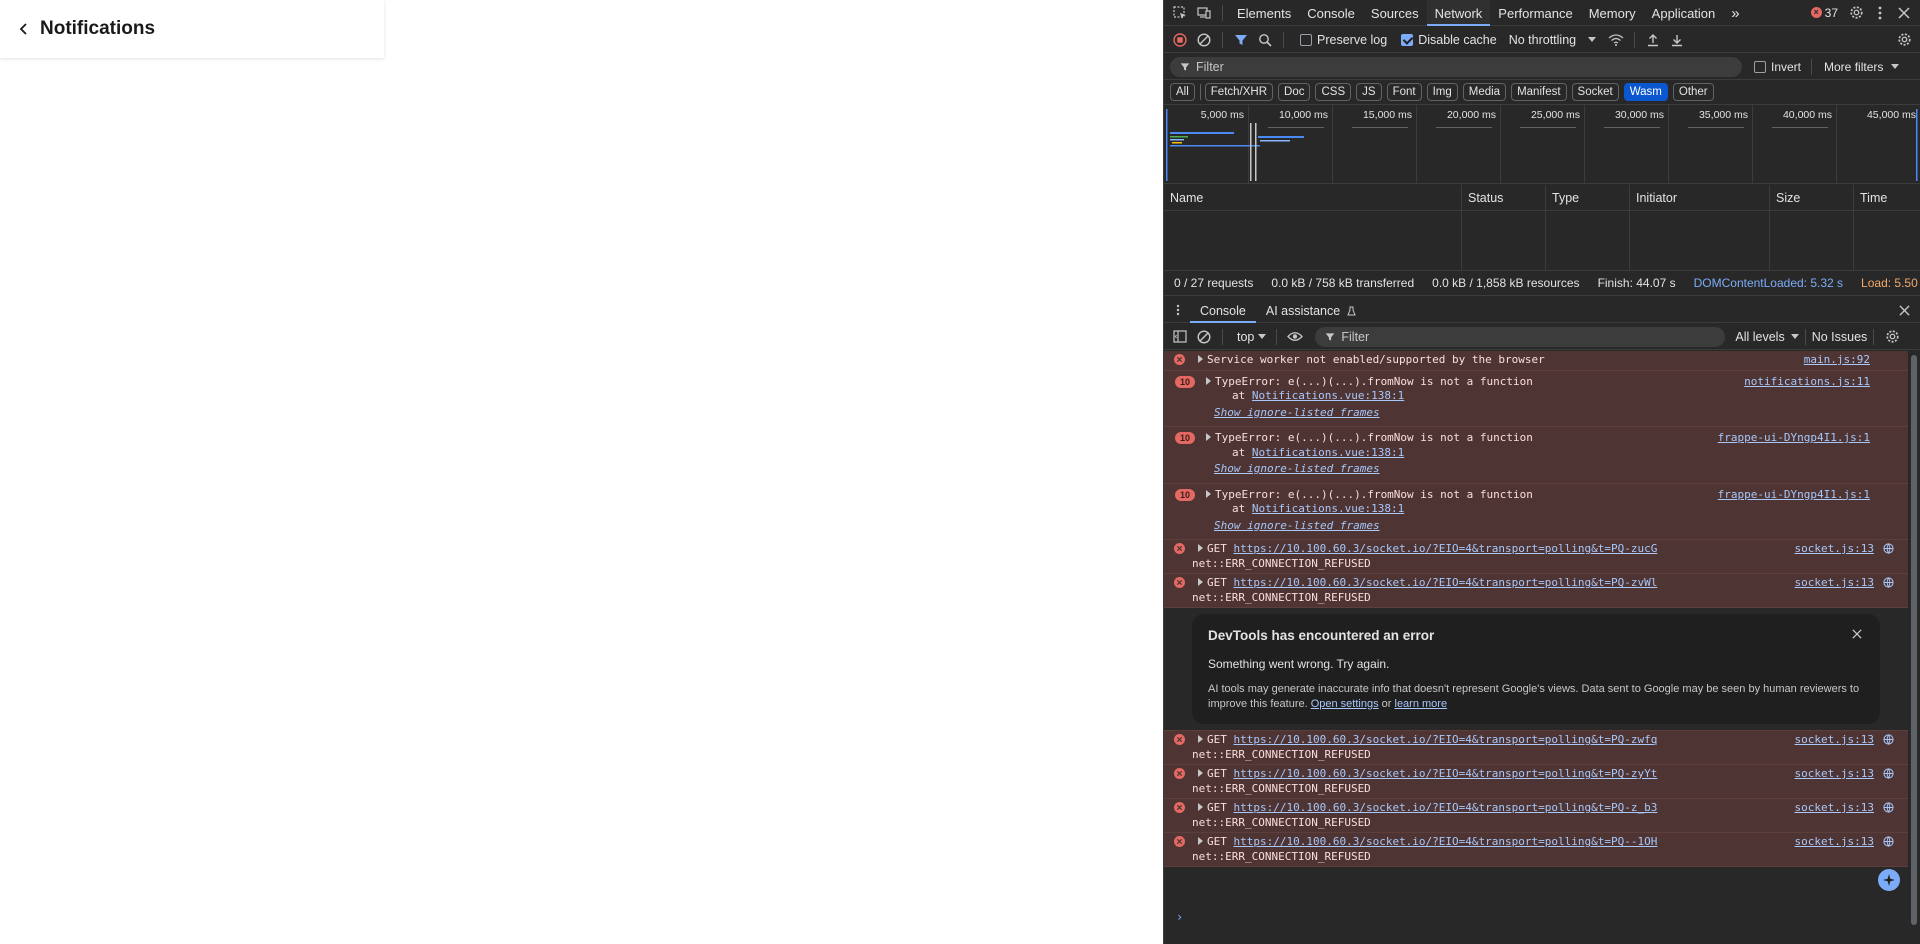 This screenshot has height=944, width=1920. What do you see at coordinates (1180, 13) in the screenshot?
I see `inspect-element-icon` at bounding box center [1180, 13].